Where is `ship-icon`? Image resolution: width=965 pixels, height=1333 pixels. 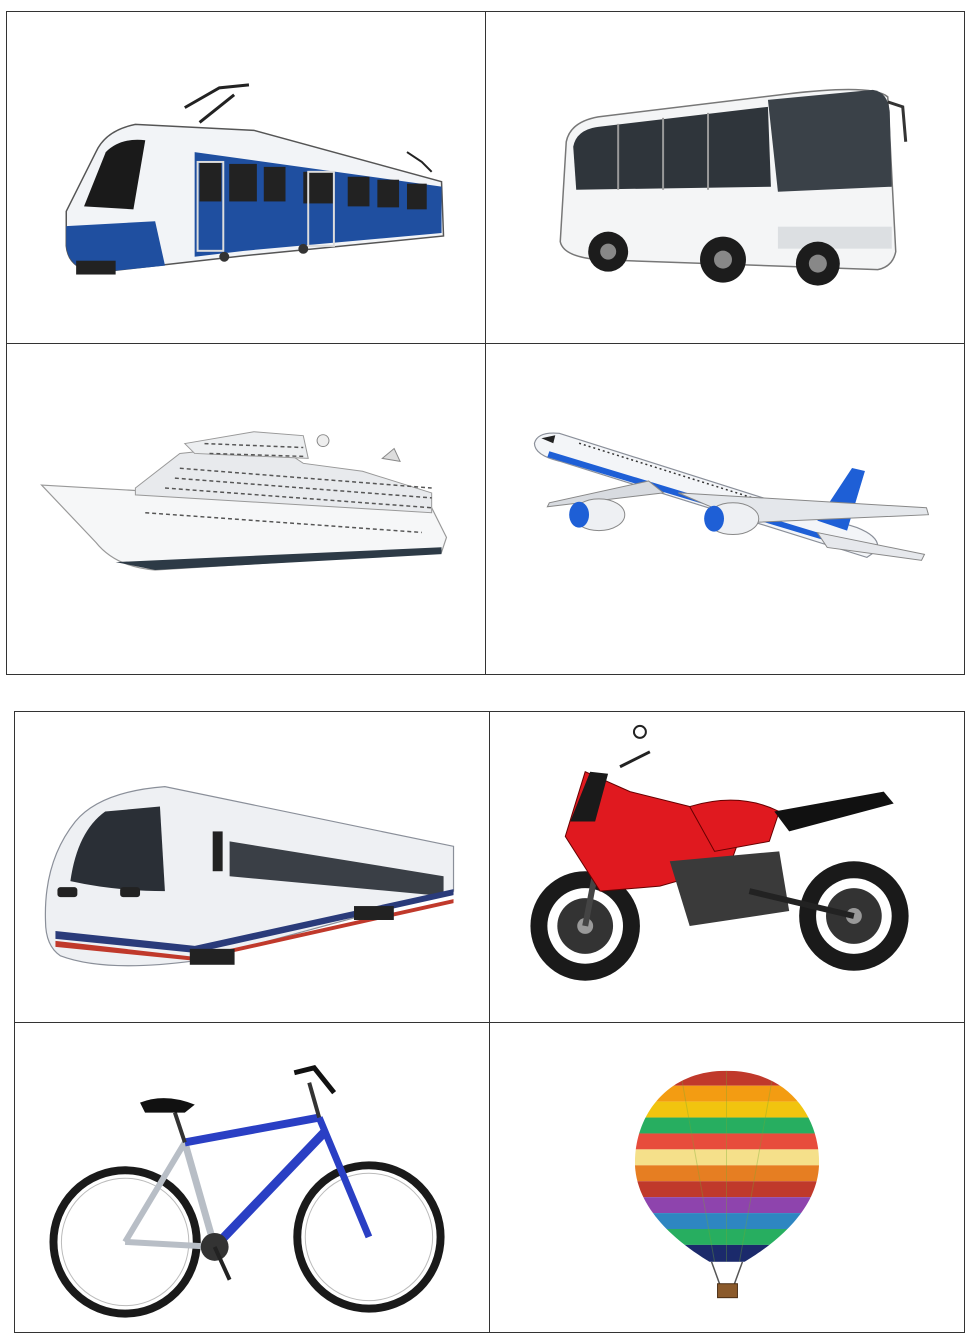
ship-icon is located at coordinates (244, 500).